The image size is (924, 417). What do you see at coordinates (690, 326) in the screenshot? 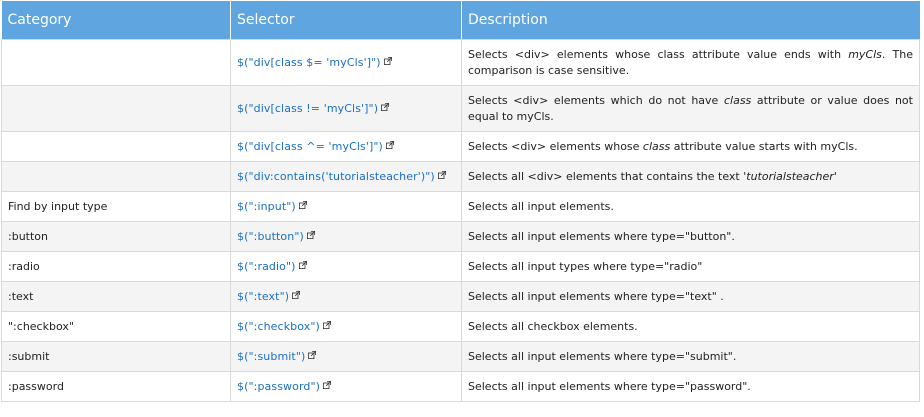
I see `description-cell: Selects all checkbox elements.` at bounding box center [690, 326].